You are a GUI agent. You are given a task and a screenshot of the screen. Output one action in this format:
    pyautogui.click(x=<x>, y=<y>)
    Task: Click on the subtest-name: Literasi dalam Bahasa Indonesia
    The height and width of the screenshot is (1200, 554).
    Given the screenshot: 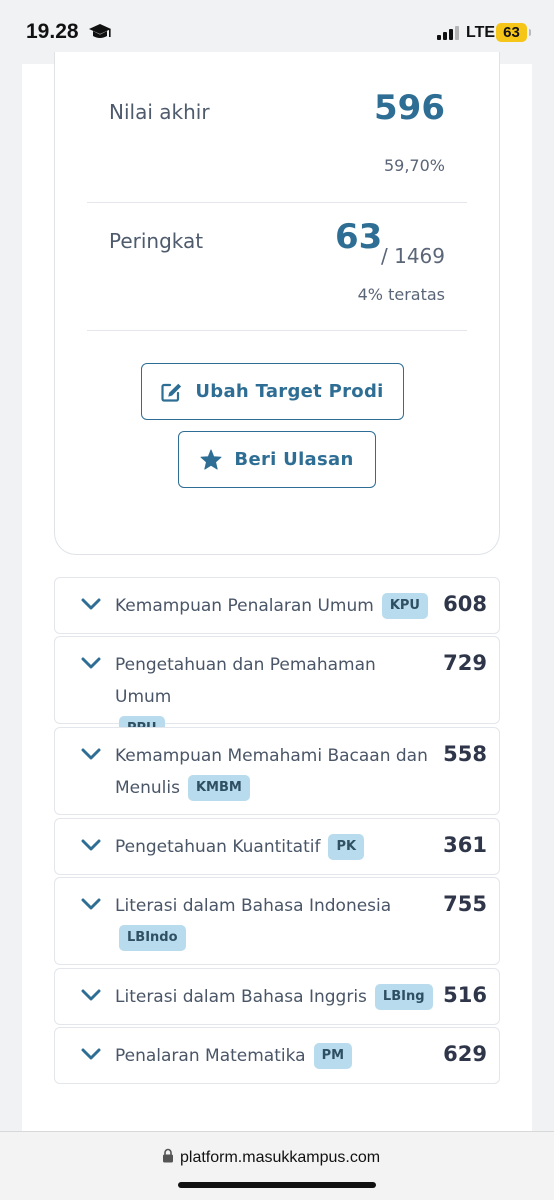 What is the action you would take?
    pyautogui.click(x=253, y=906)
    